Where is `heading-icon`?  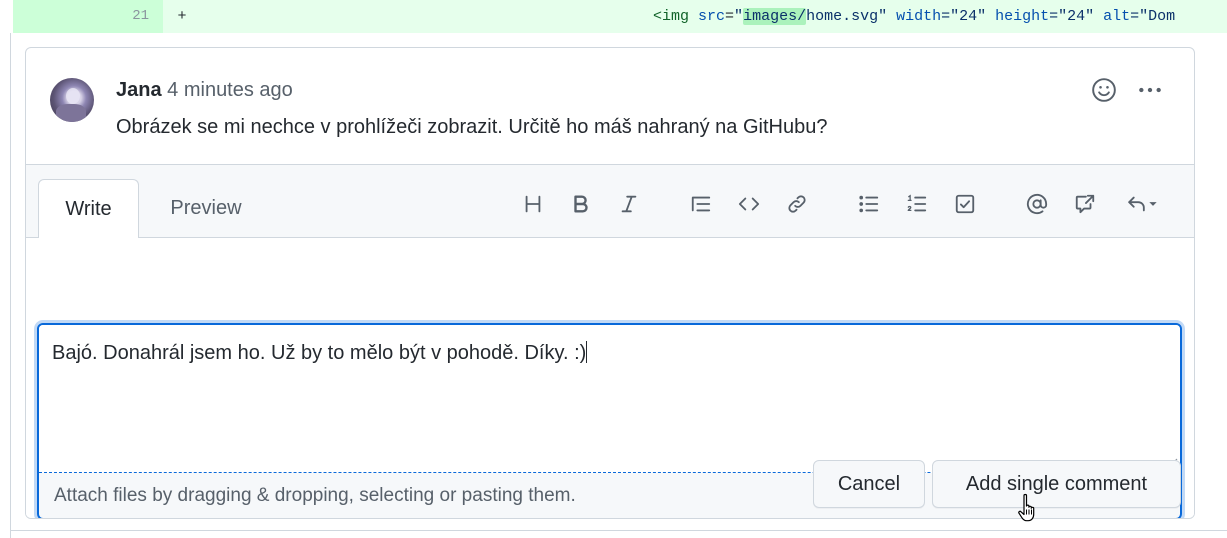 heading-icon is located at coordinates (533, 204).